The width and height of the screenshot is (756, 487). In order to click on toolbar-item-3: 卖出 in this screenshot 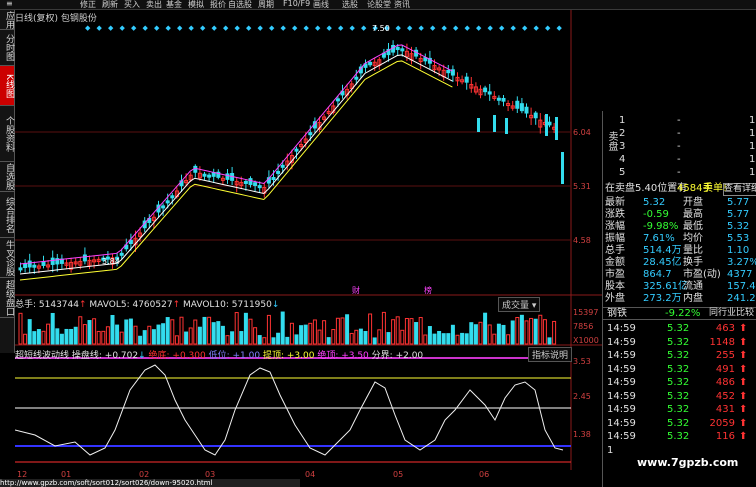, I will do `click(154, 4)`.